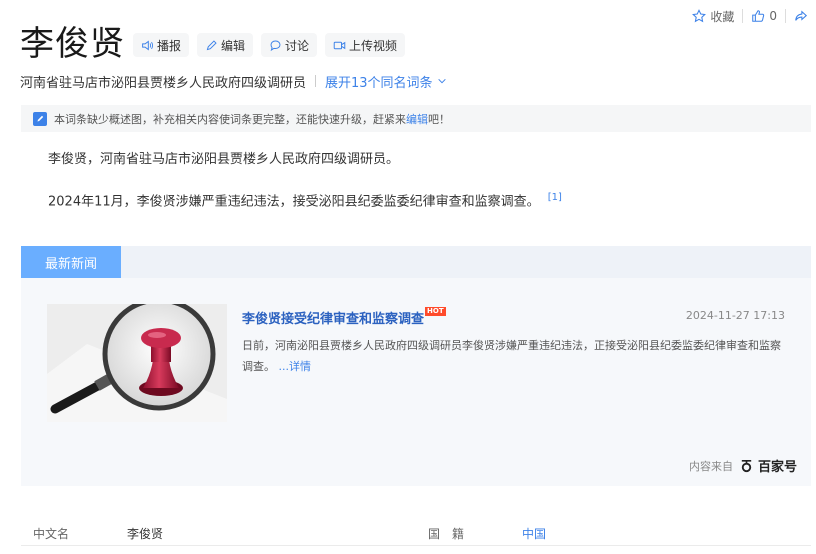 Image resolution: width=816 pixels, height=554 pixels. I want to click on baijiahao-logo: 百家号, so click(768, 465).